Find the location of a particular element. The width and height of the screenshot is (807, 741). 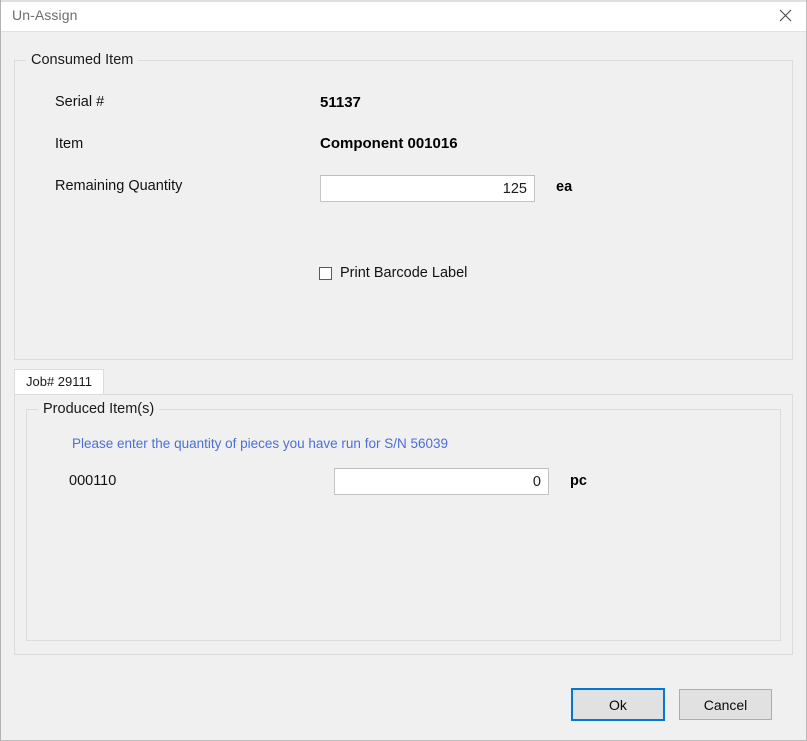

remaining-quantity-input is located at coordinates (427, 188).